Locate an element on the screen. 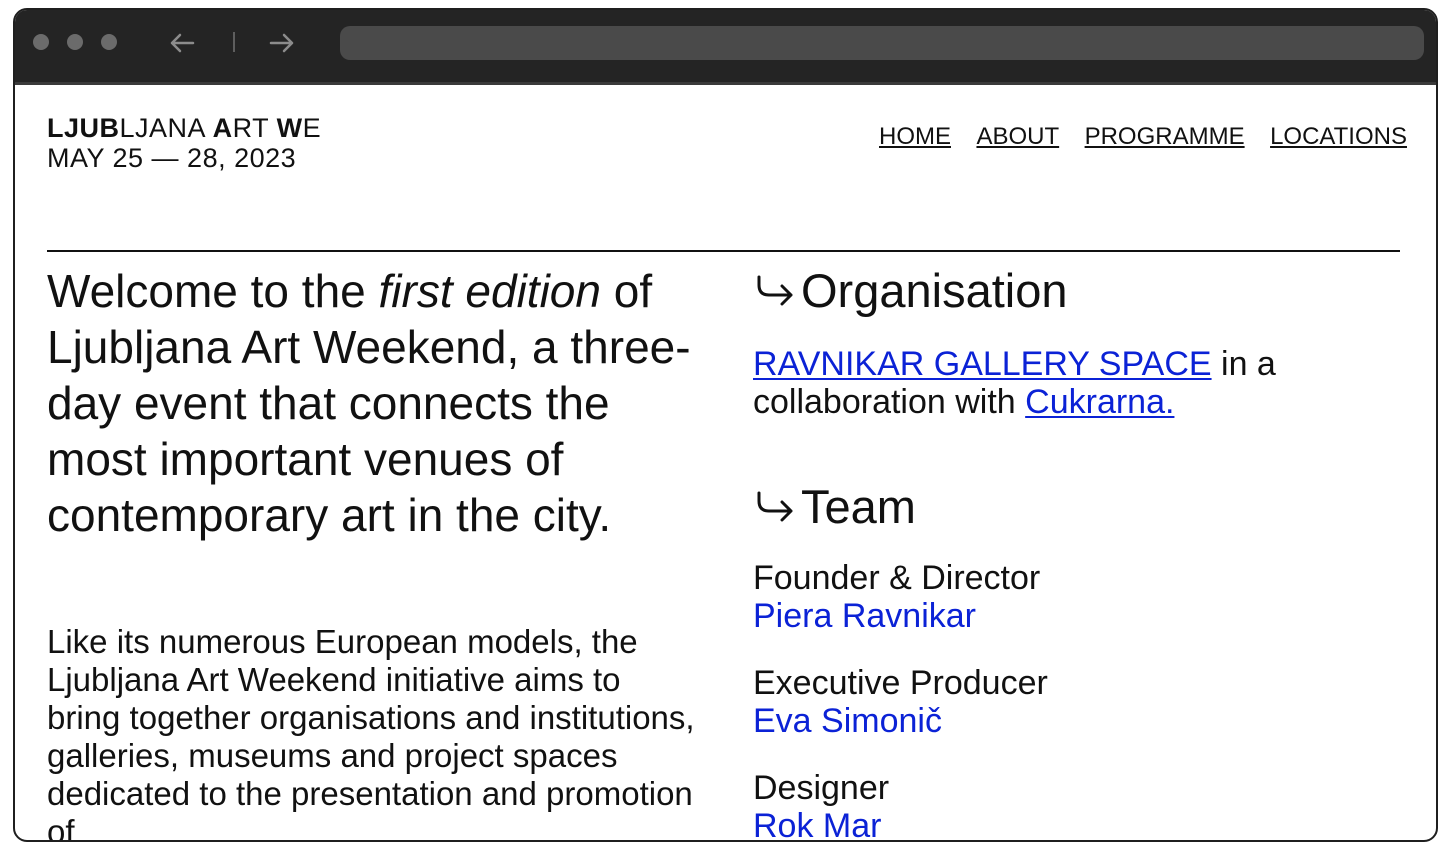  nav-programme: PROGRAMME is located at coordinates (1165, 136).